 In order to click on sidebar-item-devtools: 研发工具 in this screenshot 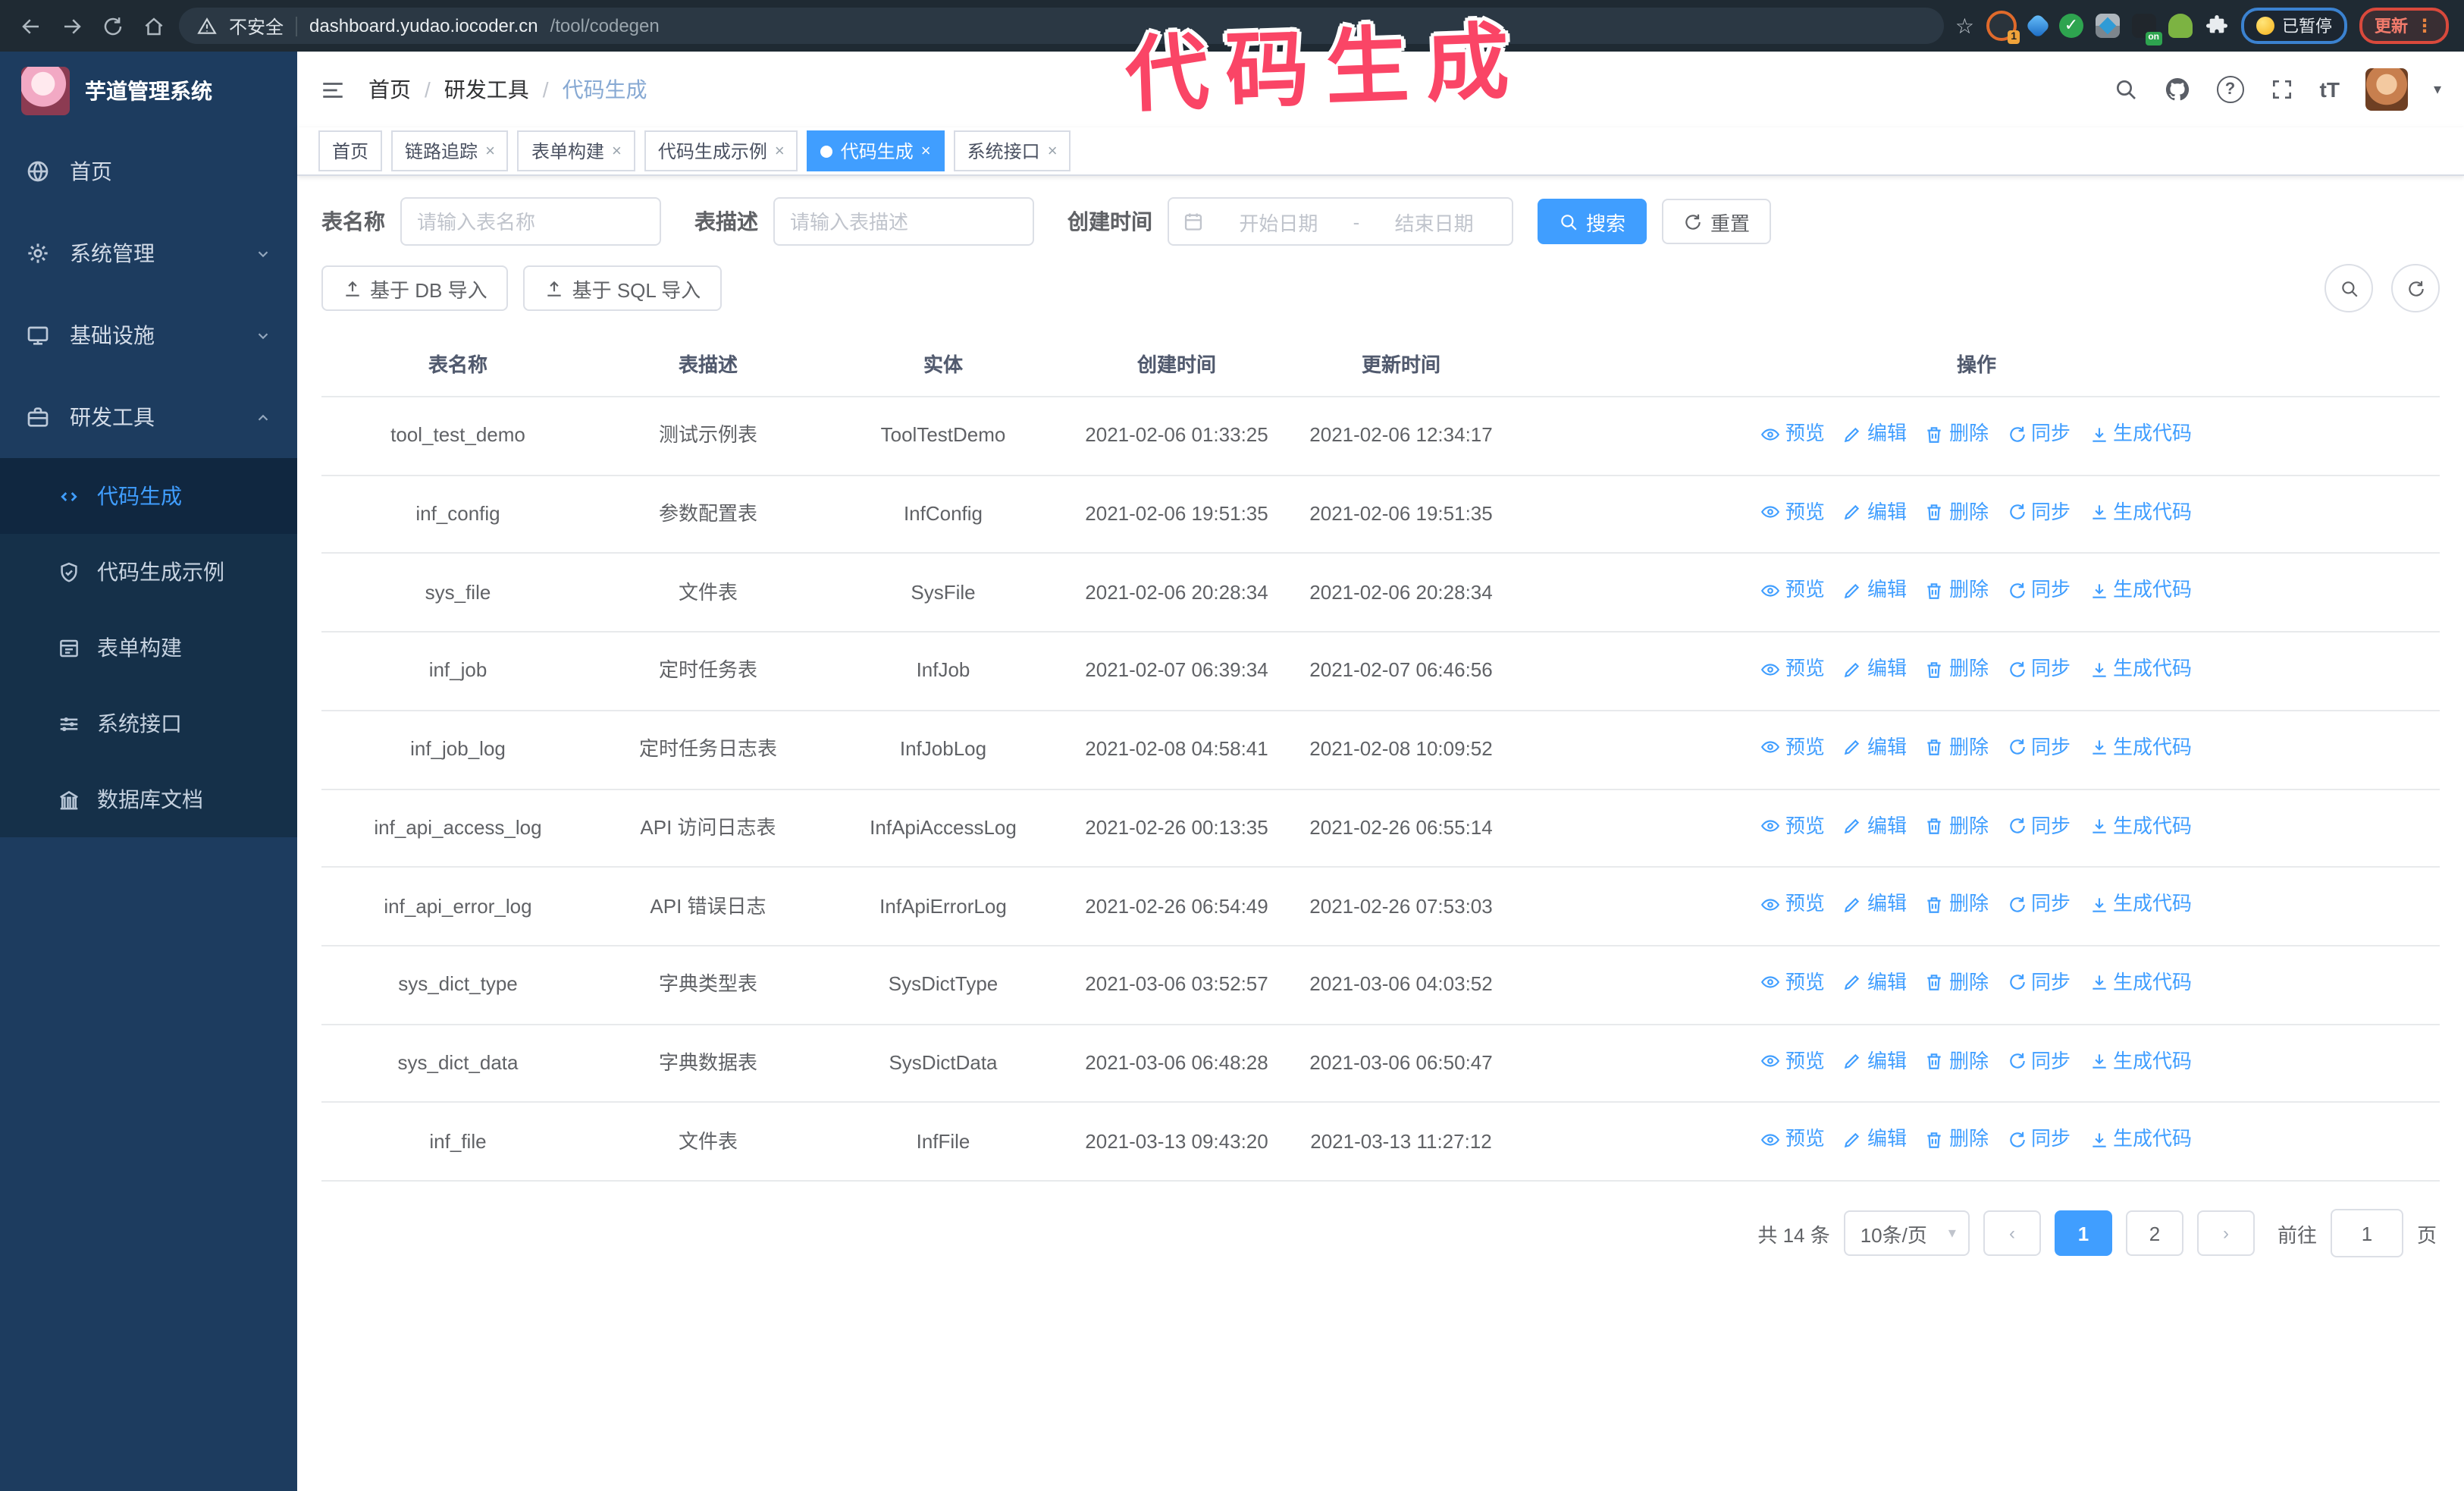, I will do `click(148, 417)`.